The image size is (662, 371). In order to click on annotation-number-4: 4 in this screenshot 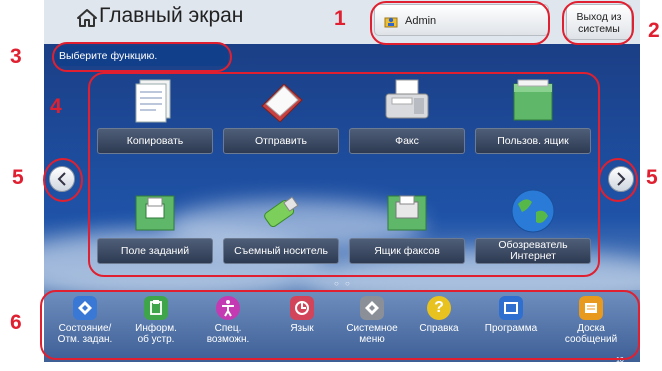, I will do `click(56, 106)`.